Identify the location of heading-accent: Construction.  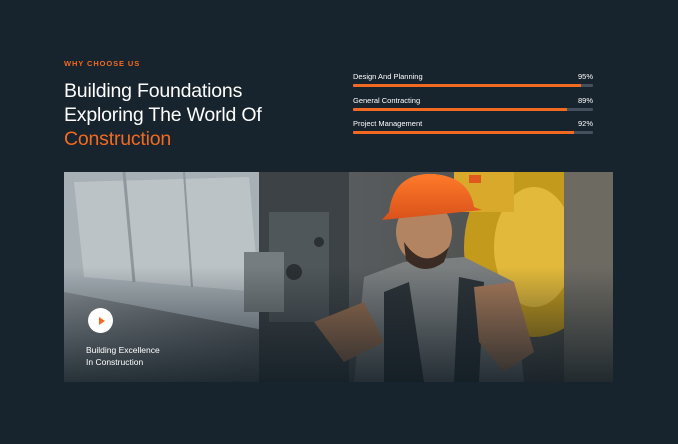
(118, 139).